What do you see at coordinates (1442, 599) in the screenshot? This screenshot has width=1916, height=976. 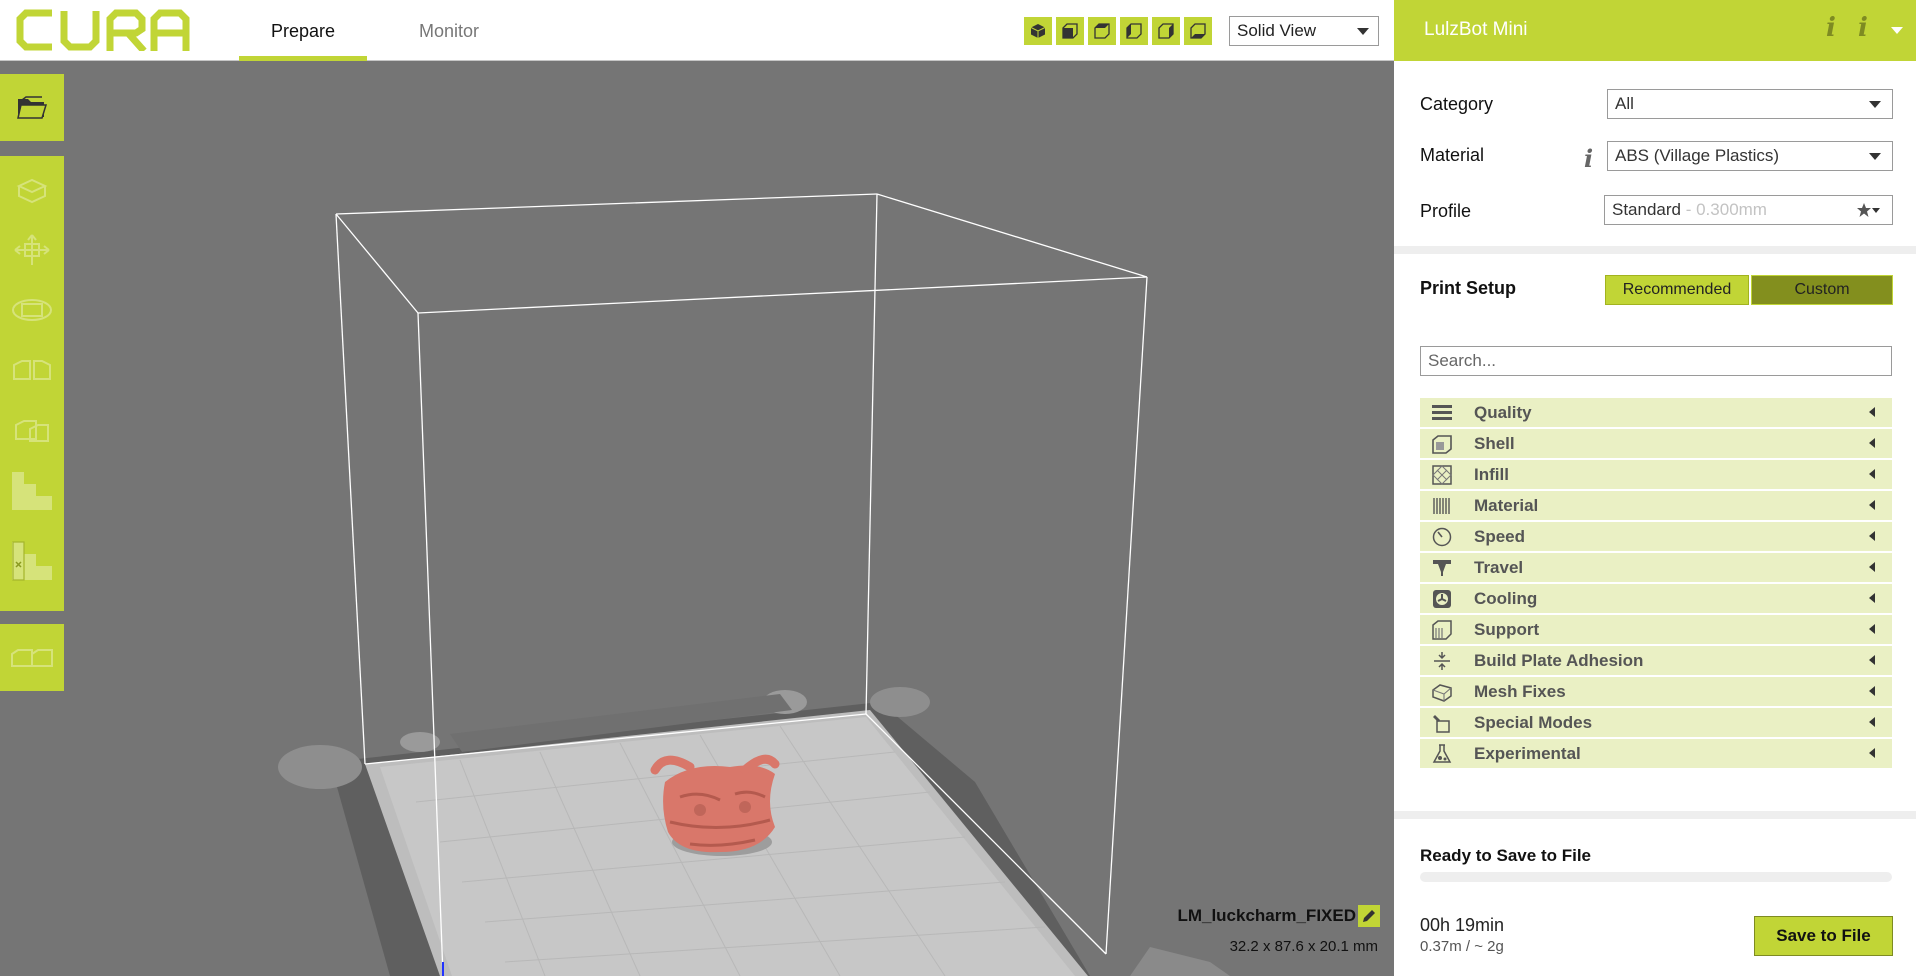 I see `cooling-icon` at bounding box center [1442, 599].